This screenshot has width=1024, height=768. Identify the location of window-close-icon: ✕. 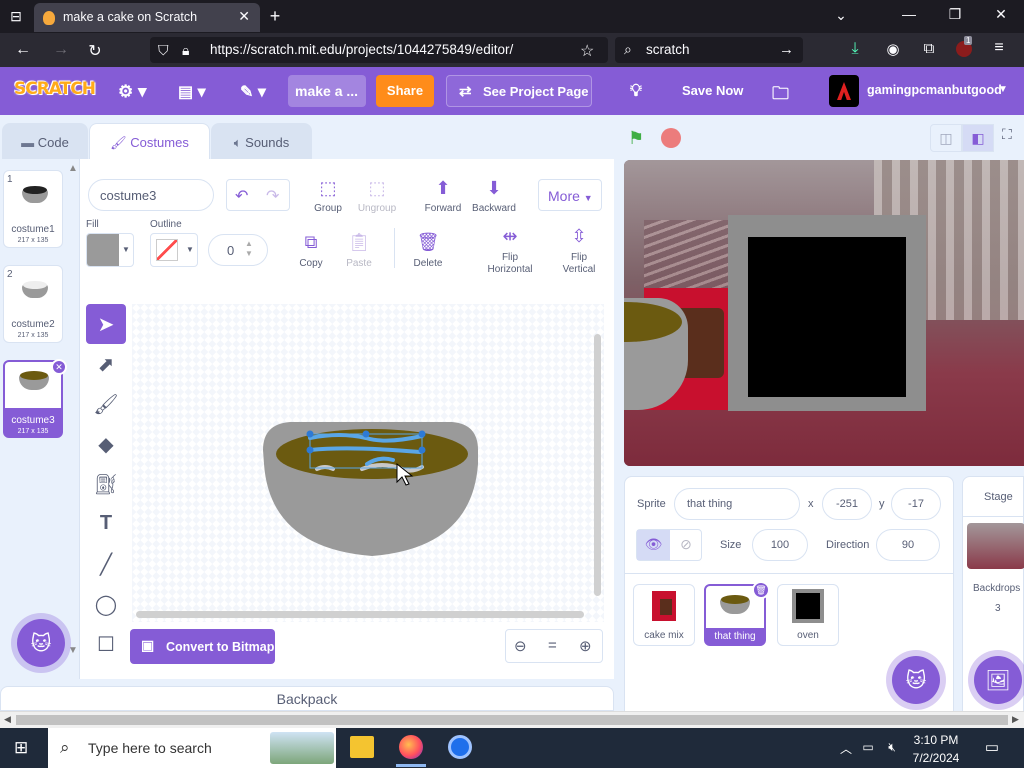
(1001, 14).